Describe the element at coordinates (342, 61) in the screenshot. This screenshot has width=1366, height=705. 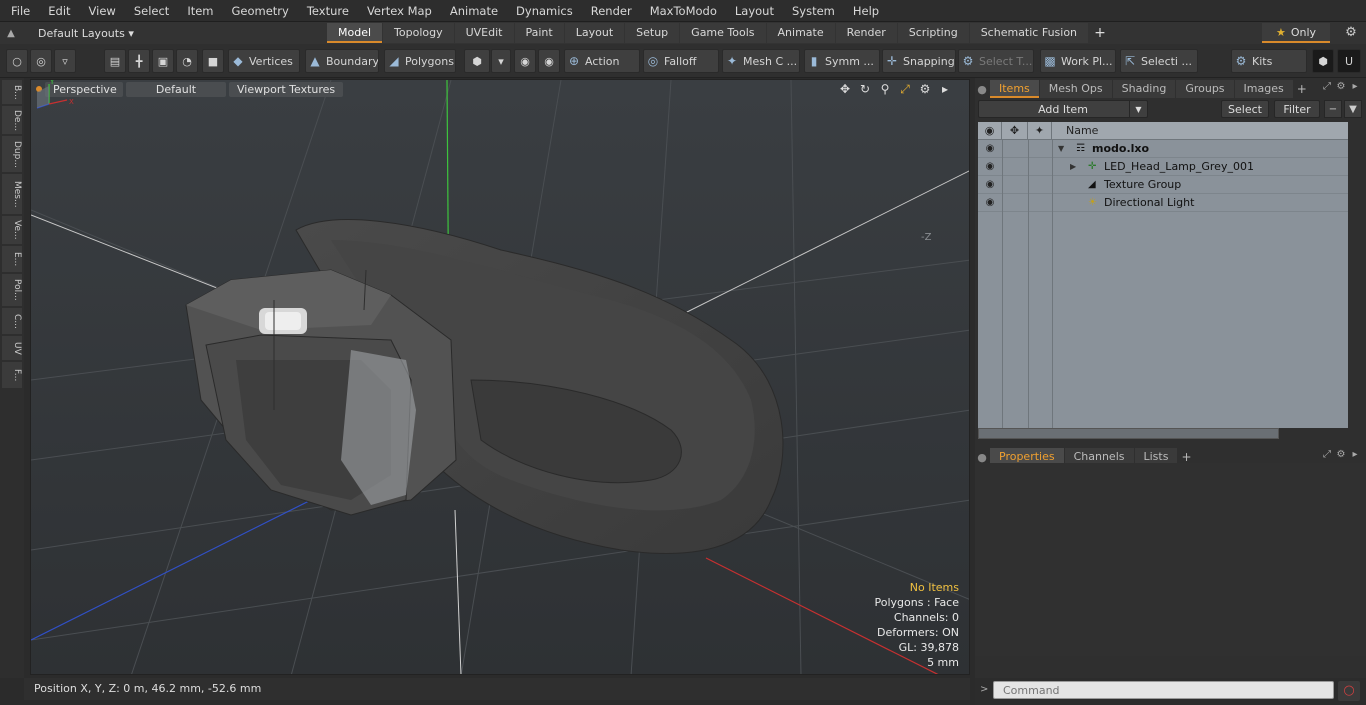
I see `boundary-button: ▲ Boundary` at that location.